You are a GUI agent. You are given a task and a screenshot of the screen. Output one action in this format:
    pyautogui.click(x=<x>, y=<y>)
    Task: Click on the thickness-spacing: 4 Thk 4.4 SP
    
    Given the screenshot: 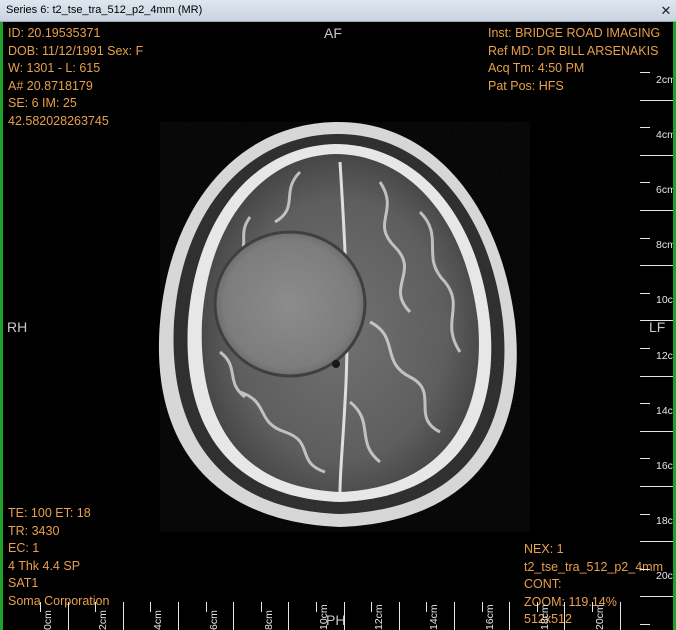 What is the action you would take?
    pyautogui.click(x=44, y=565)
    